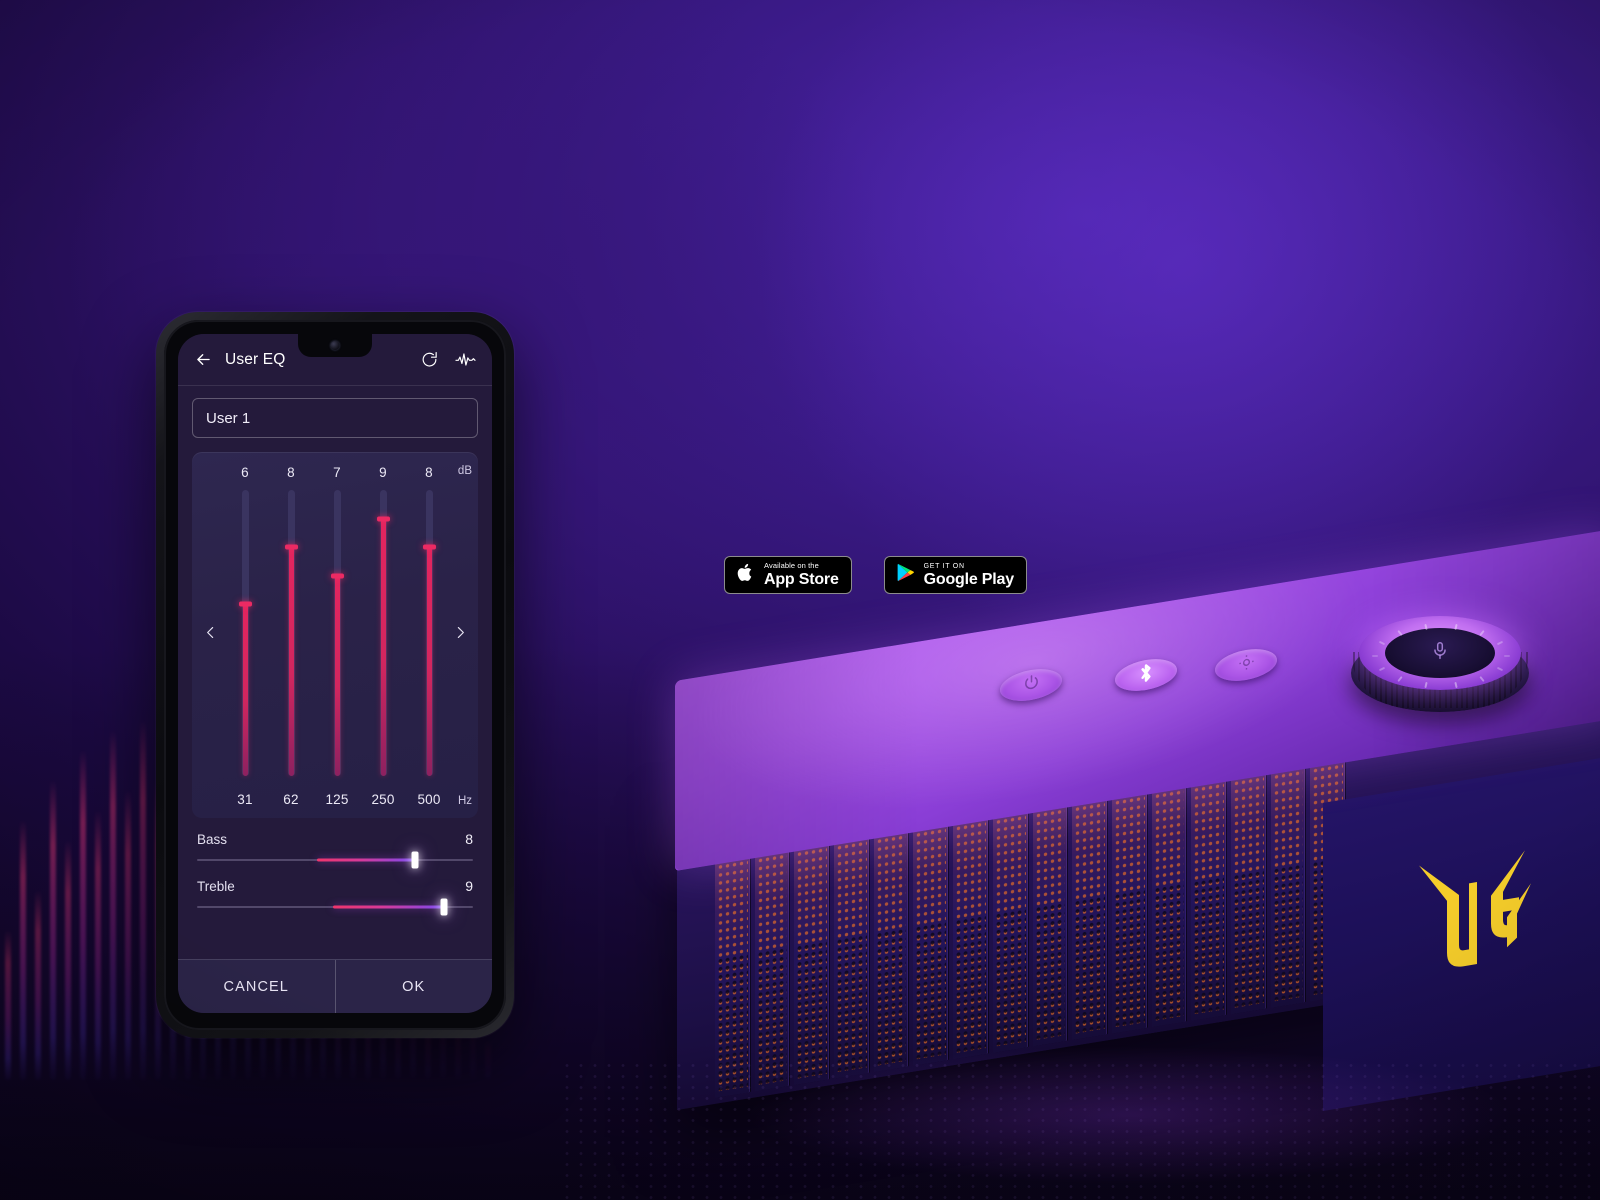 The height and width of the screenshot is (1200, 1600). What do you see at coordinates (255, 359) in the screenshot?
I see `page-title: User EQ` at bounding box center [255, 359].